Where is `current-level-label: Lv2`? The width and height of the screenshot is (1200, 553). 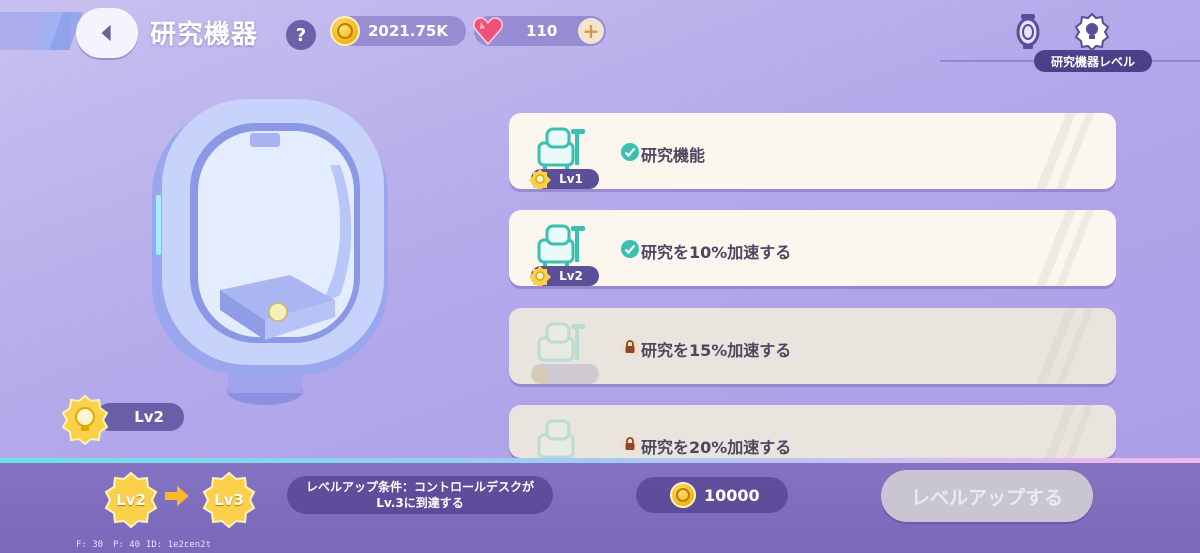 current-level-label: Lv2 is located at coordinates (131, 500).